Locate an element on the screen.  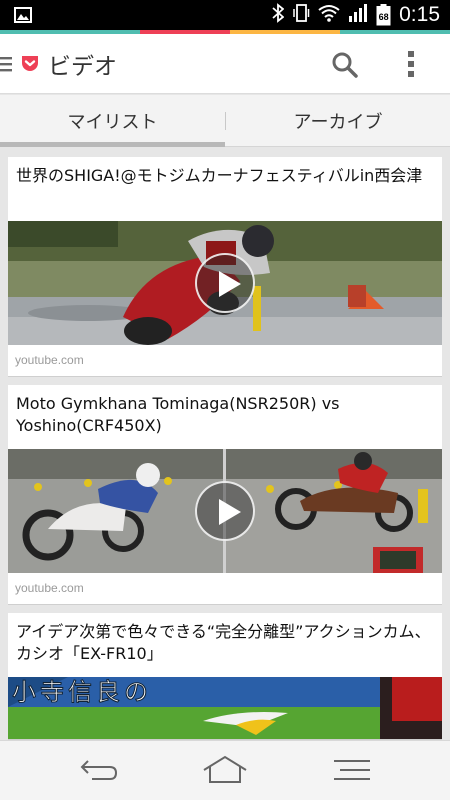
tab-archive: アーカイブ is located at coordinates (338, 121).